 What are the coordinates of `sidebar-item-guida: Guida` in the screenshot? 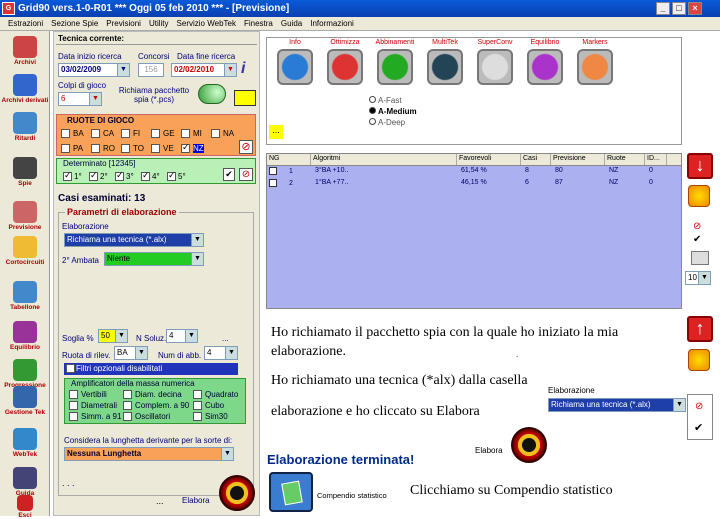 It's located at (25, 482).